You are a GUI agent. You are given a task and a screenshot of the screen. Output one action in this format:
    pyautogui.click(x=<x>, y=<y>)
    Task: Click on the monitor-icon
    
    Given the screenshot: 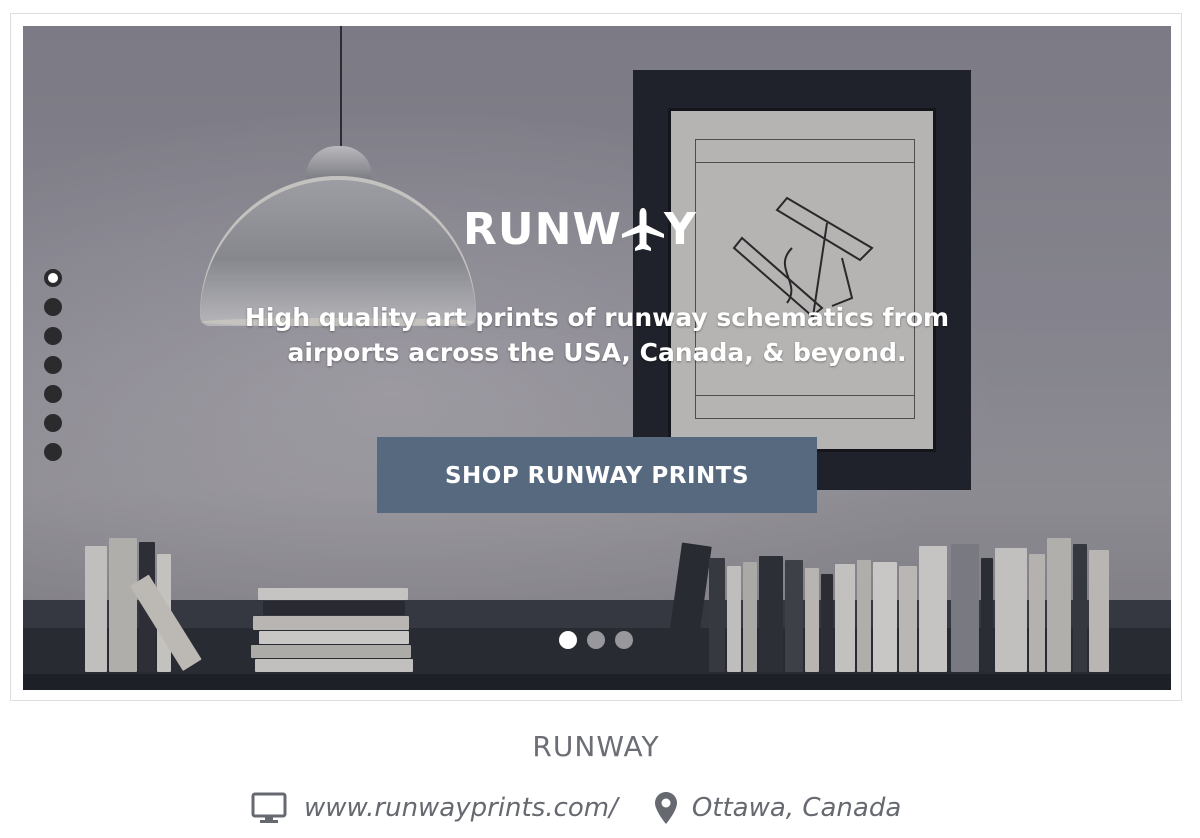 What is the action you would take?
    pyautogui.click(x=269, y=807)
    